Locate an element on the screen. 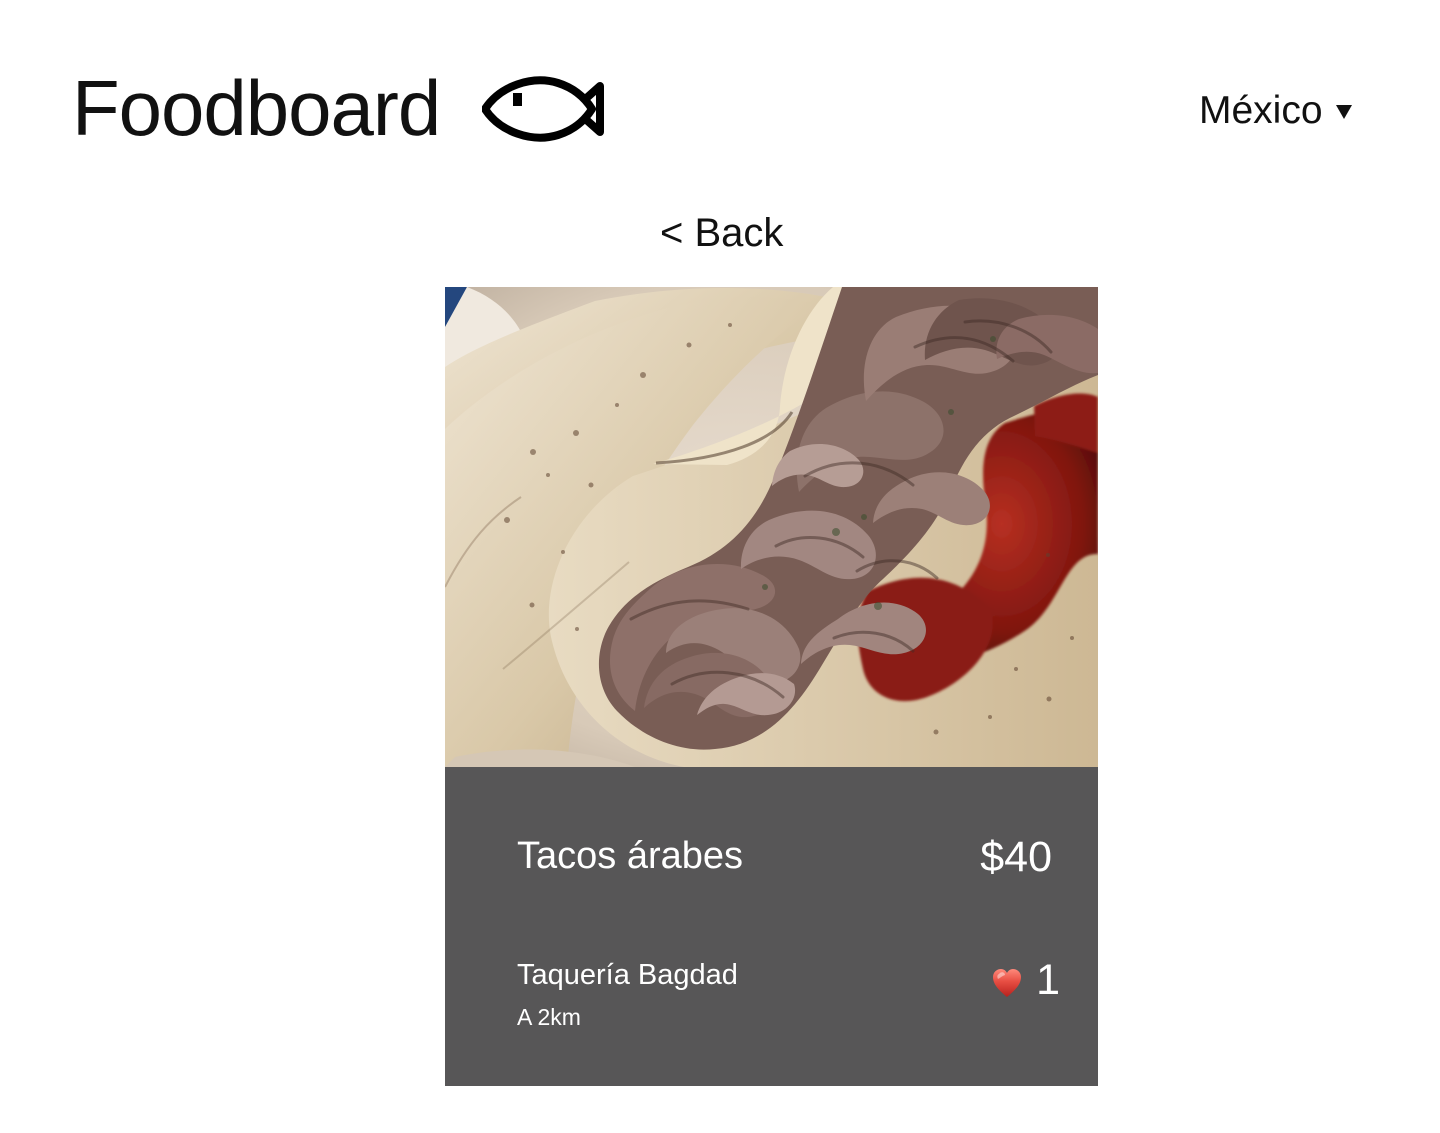  app-title: Foodboard is located at coordinates (256, 108).